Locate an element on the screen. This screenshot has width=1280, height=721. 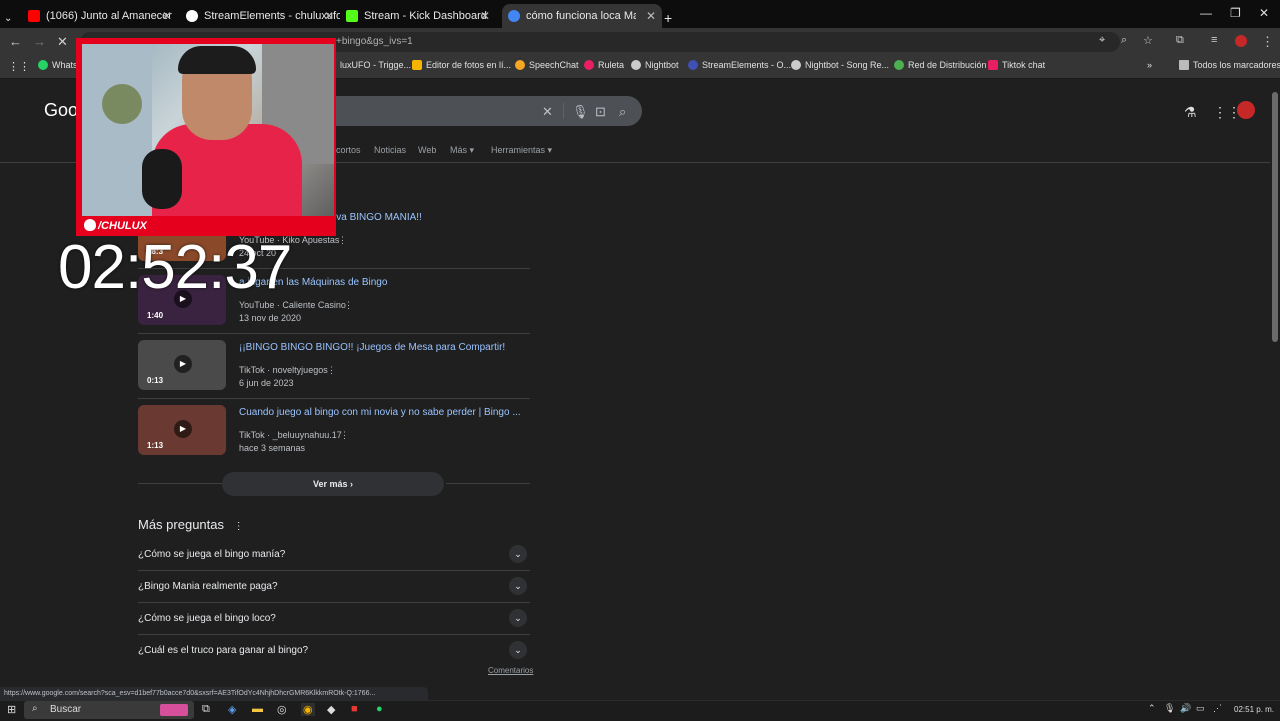
tab-streamelements: StreamElements - chuluxufo ✕ is located at coordinates (263, 16).